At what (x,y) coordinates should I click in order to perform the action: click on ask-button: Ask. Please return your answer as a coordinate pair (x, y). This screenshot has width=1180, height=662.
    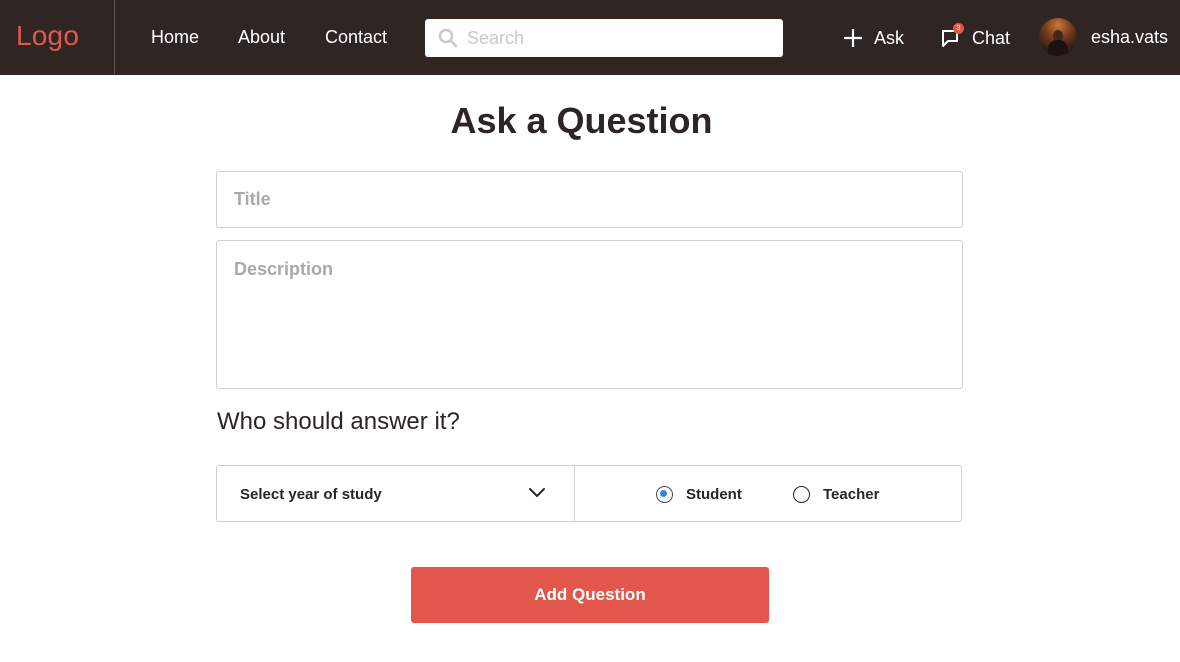
    Looking at the image, I should click on (873, 38).